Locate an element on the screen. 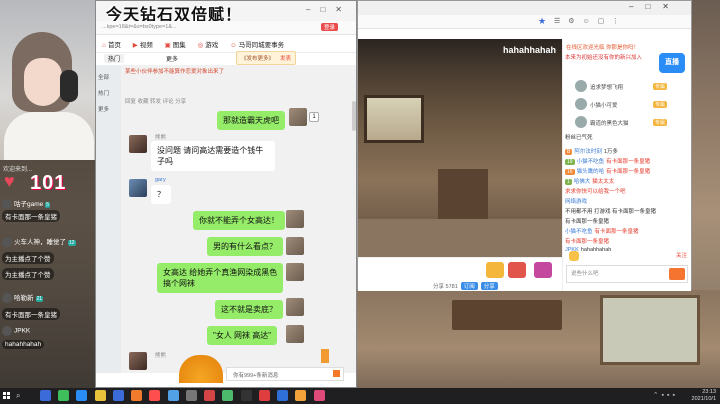 The height and width of the screenshot is (404, 720). hot-tab: 热门 is located at coordinates (114, 58).